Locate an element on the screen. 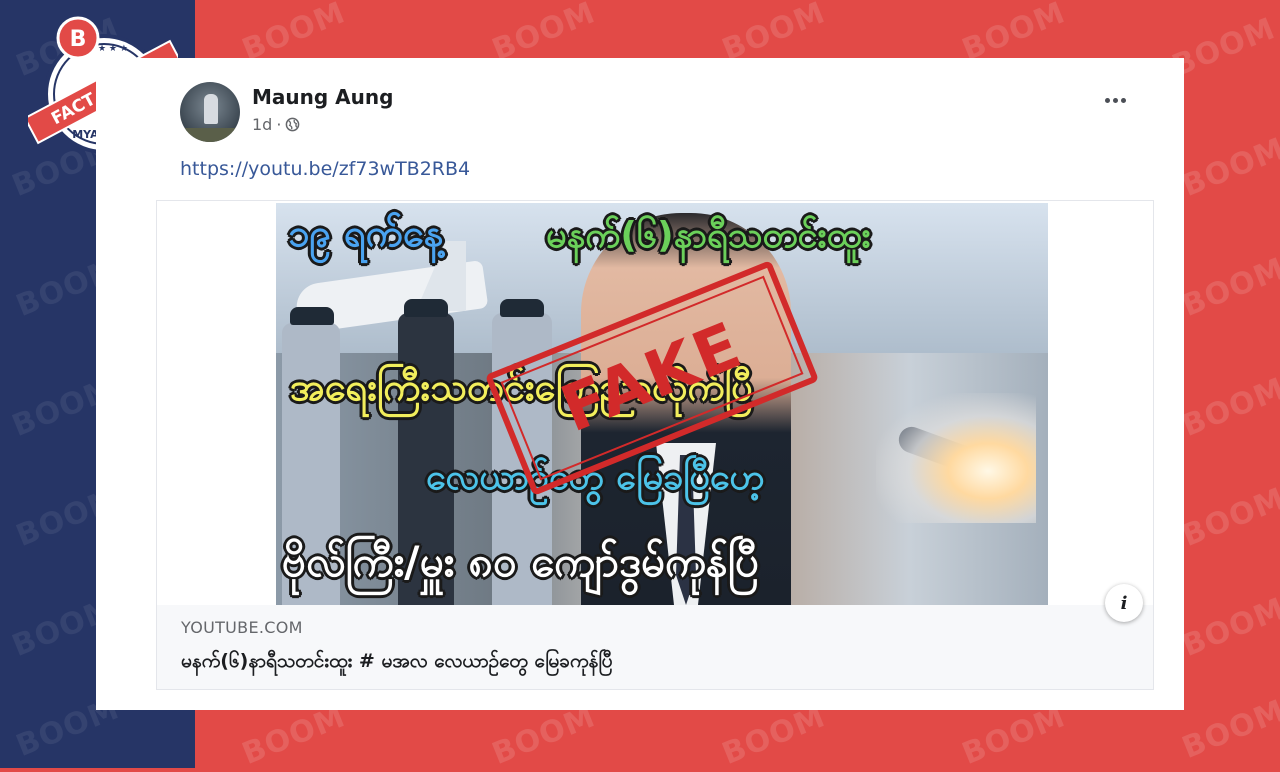  thumbnail-text-date: ၁၉ ရက်နေ့ is located at coordinates (366, 233).